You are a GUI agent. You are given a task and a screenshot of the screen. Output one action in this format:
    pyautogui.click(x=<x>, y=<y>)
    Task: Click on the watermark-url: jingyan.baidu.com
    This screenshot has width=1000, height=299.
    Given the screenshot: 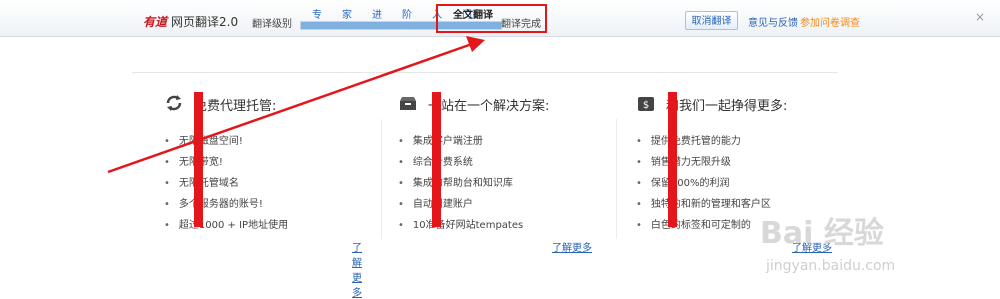 What is the action you would take?
    pyautogui.click(x=831, y=266)
    